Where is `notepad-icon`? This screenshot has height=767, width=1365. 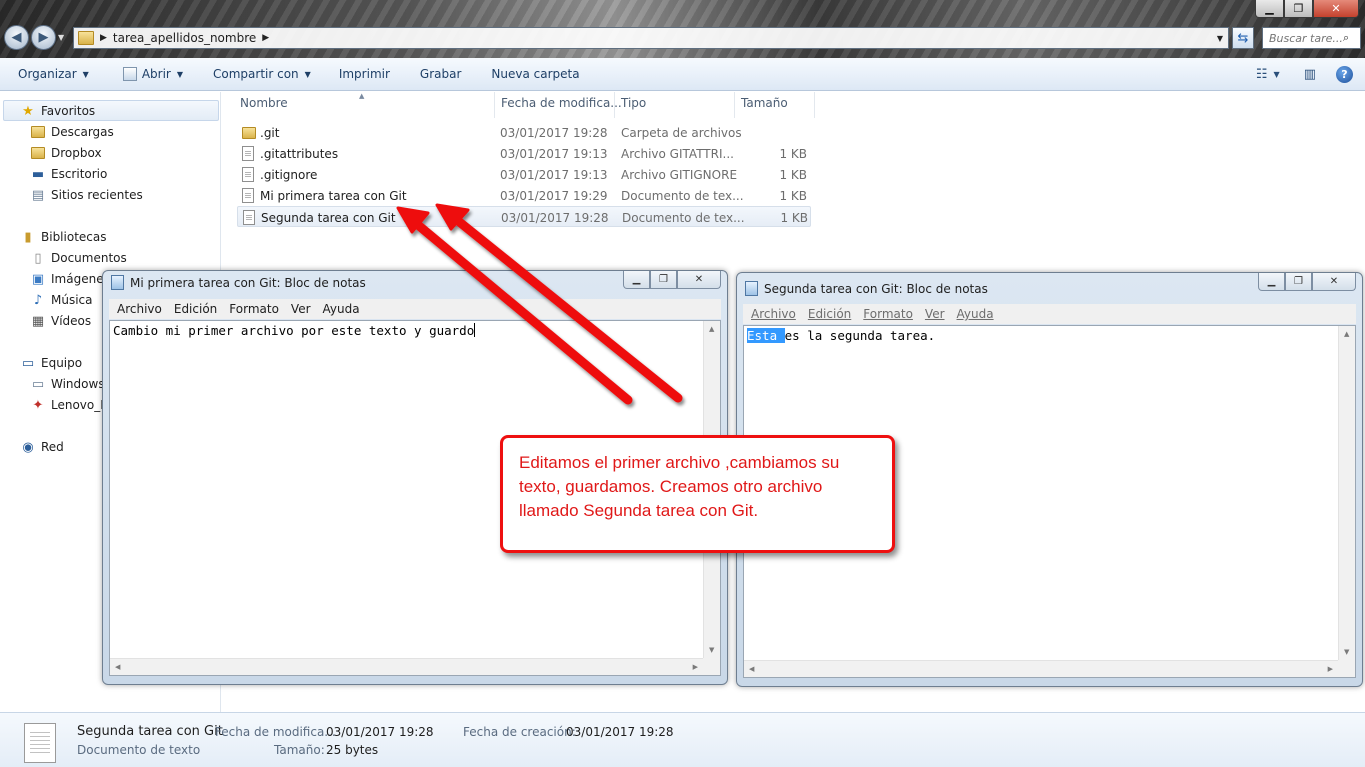
notepad-icon is located at coordinates (117, 282).